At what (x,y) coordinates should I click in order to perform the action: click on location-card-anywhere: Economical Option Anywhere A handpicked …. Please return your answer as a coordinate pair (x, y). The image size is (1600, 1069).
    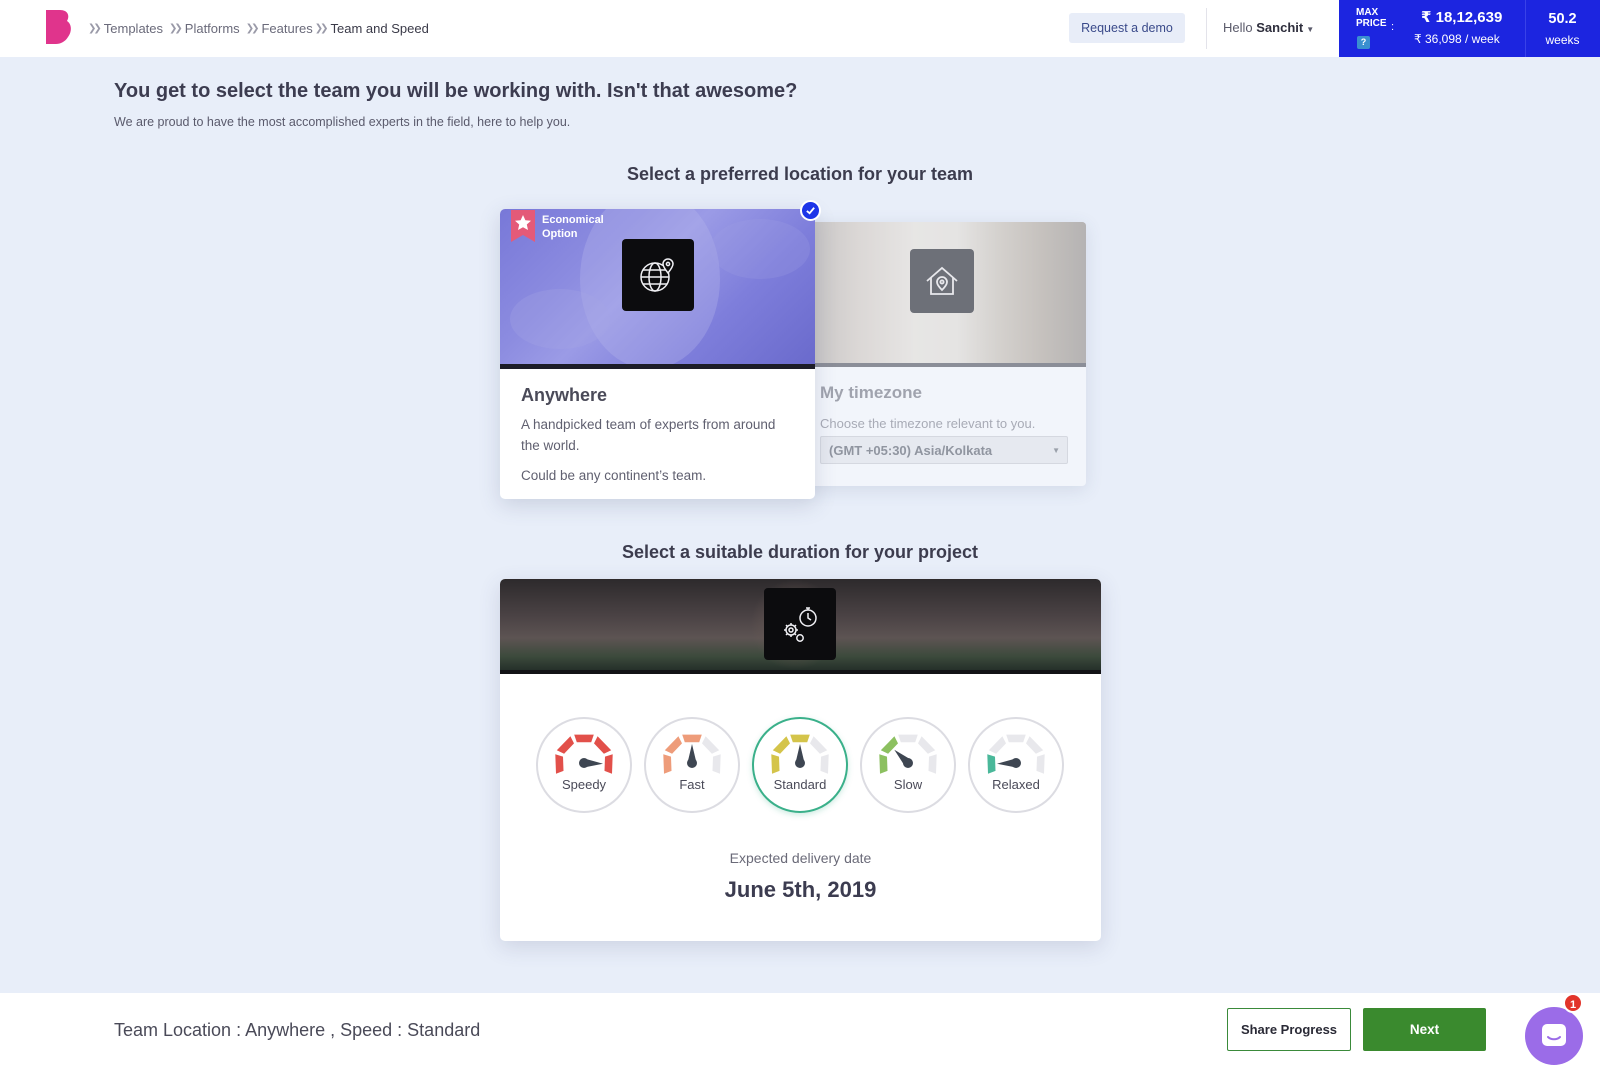
    Looking at the image, I should click on (657, 354).